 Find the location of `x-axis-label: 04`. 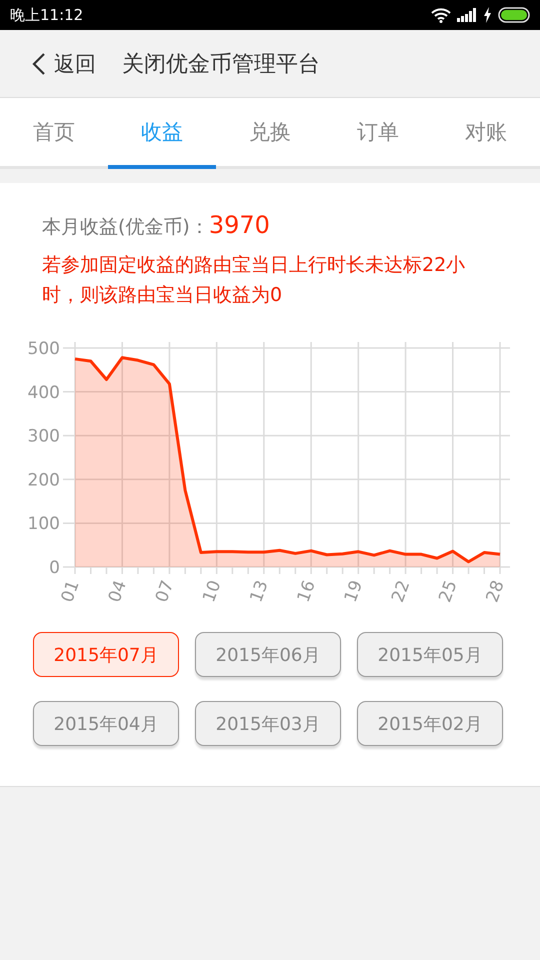

x-axis-label: 04 is located at coordinates (117, 592).